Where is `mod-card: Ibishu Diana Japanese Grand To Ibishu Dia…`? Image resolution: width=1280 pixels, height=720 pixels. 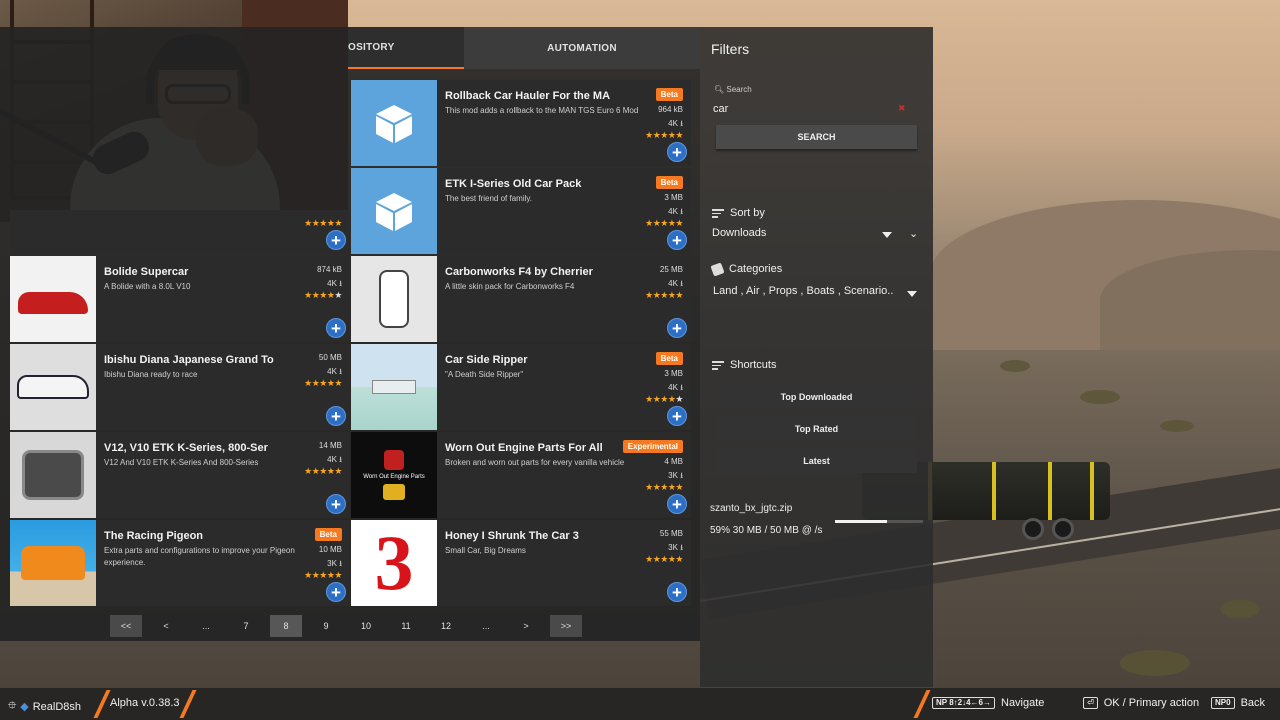
mod-card: Ibishu Diana Japanese Grand To Ibishu Dia… is located at coordinates (180, 387).